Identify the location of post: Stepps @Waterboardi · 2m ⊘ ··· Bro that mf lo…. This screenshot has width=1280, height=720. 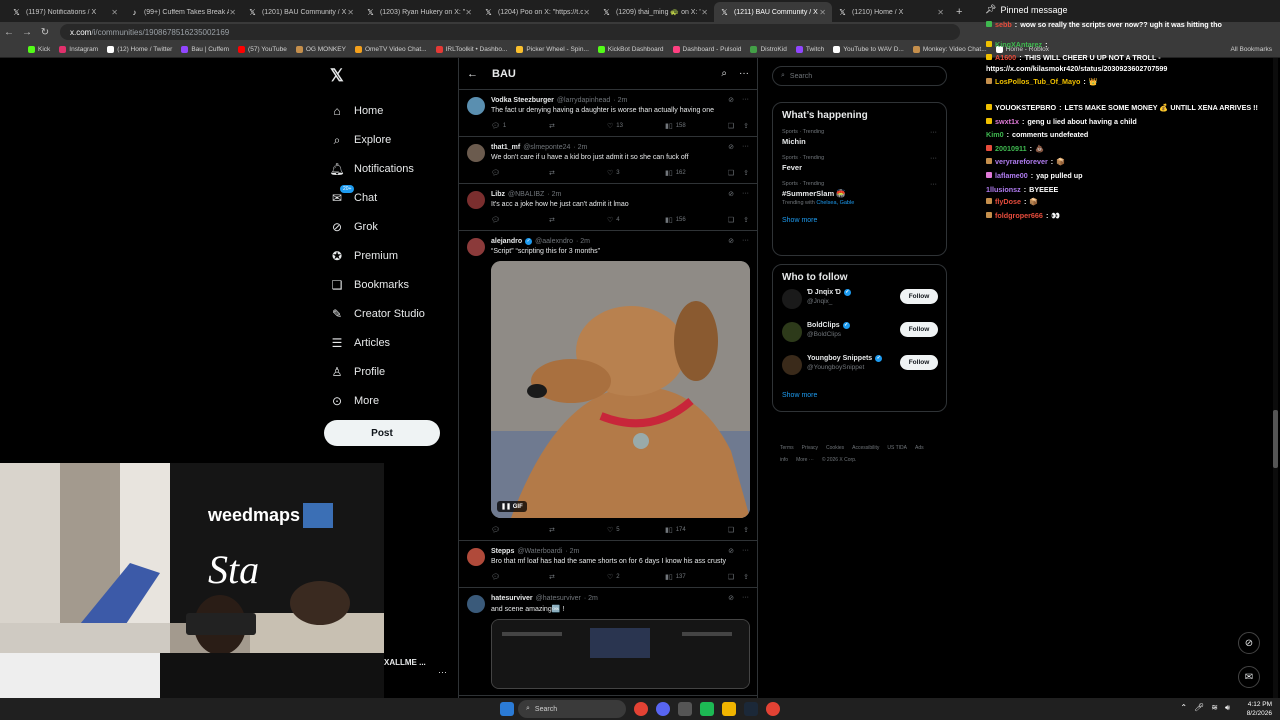
(608, 564).